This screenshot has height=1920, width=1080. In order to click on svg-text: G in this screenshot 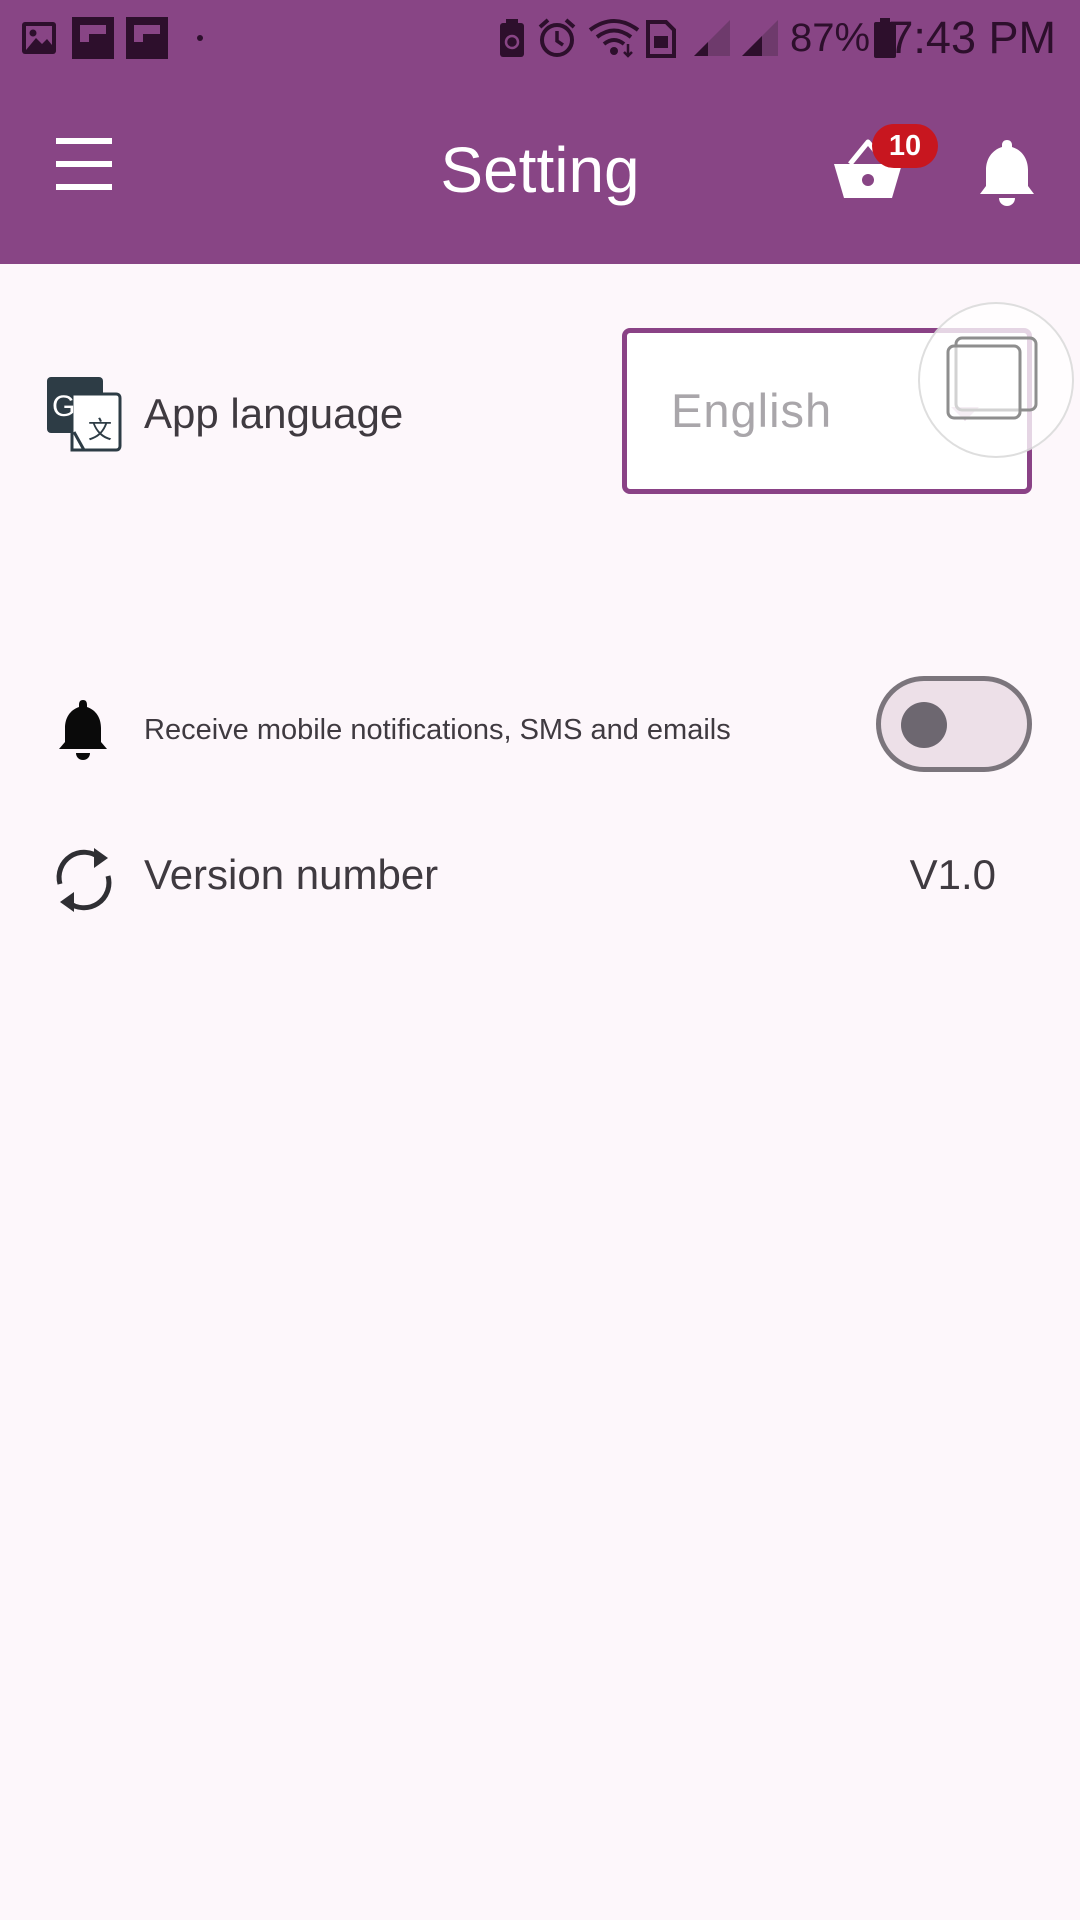, I will do `click(63, 406)`.